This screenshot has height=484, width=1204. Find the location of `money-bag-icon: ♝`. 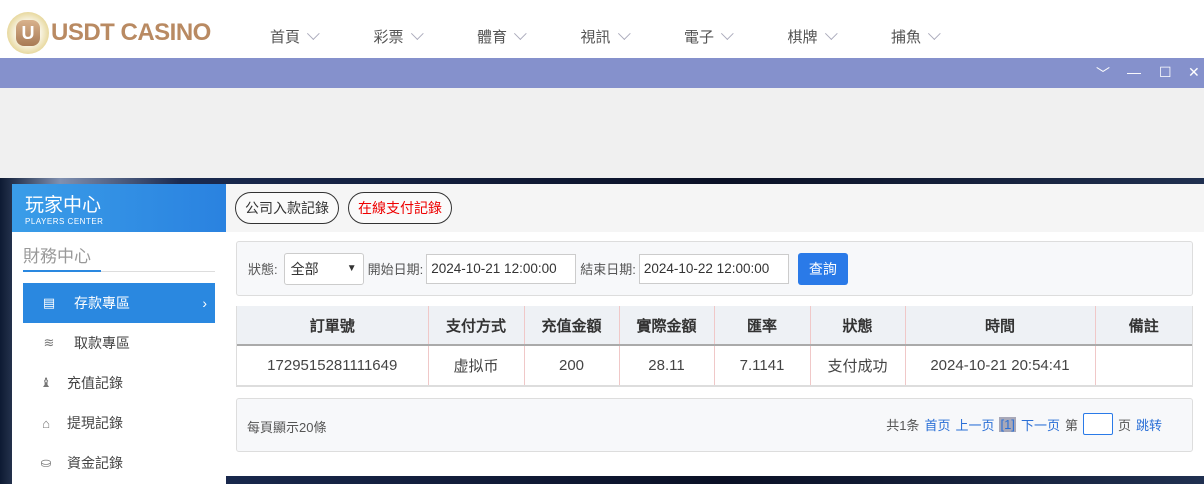

money-bag-icon: ♝ is located at coordinates (46, 382).